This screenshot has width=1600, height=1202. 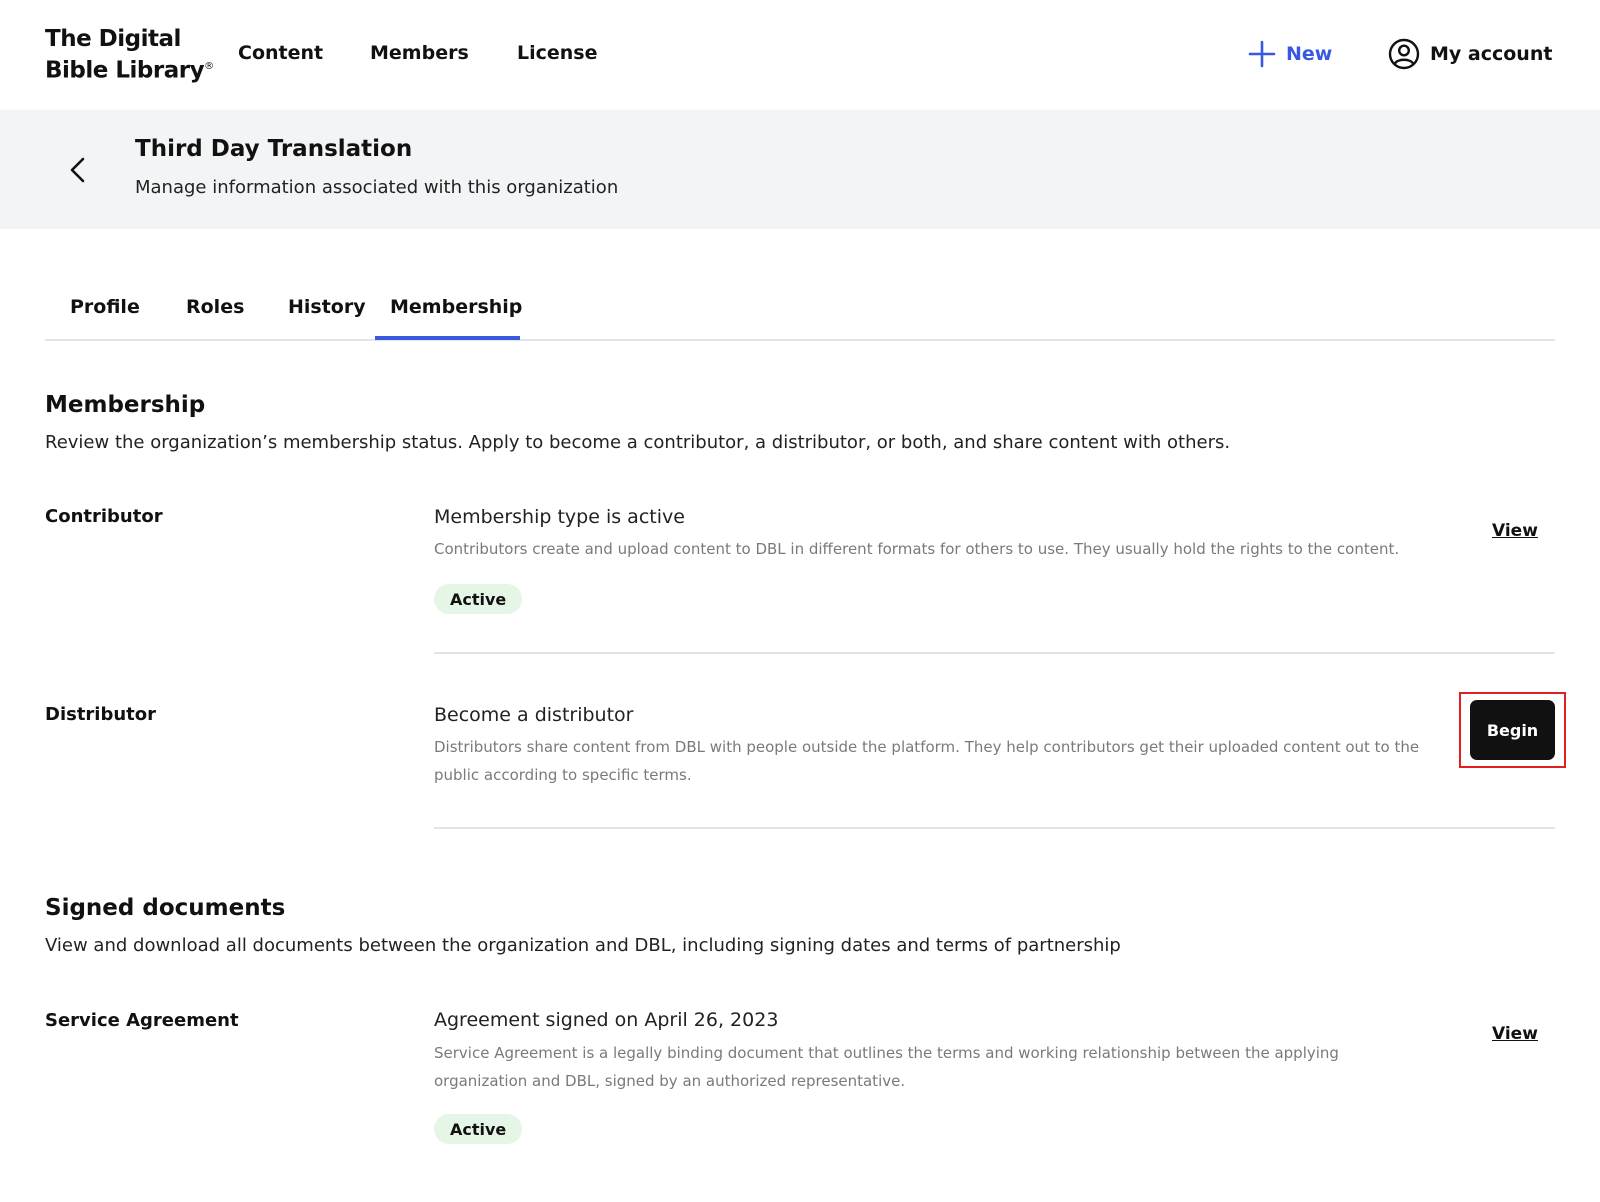 What do you see at coordinates (113, 39) in the screenshot?
I see `logo-line-1: The Digital` at bounding box center [113, 39].